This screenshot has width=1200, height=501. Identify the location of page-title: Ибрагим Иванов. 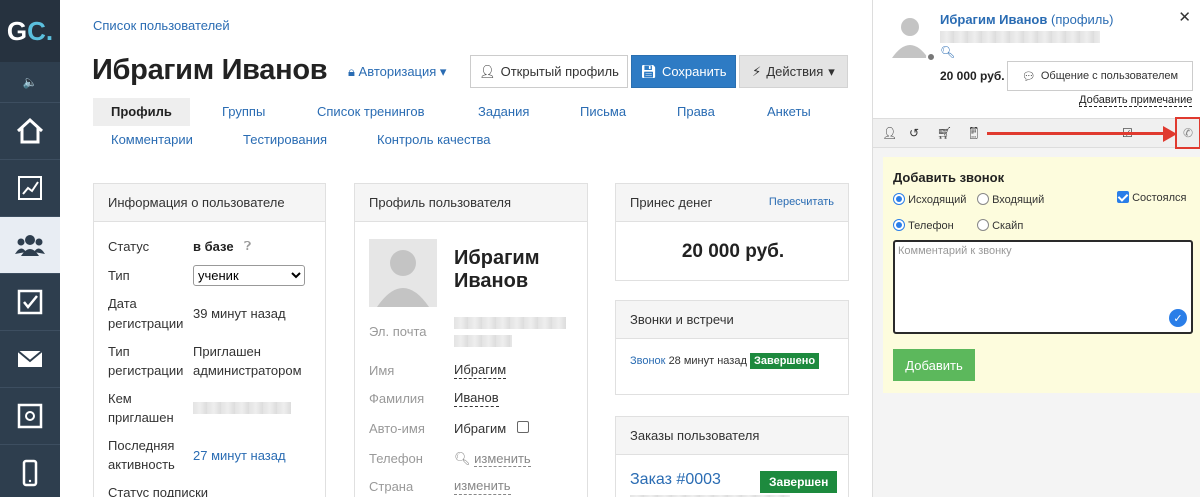
(210, 70).